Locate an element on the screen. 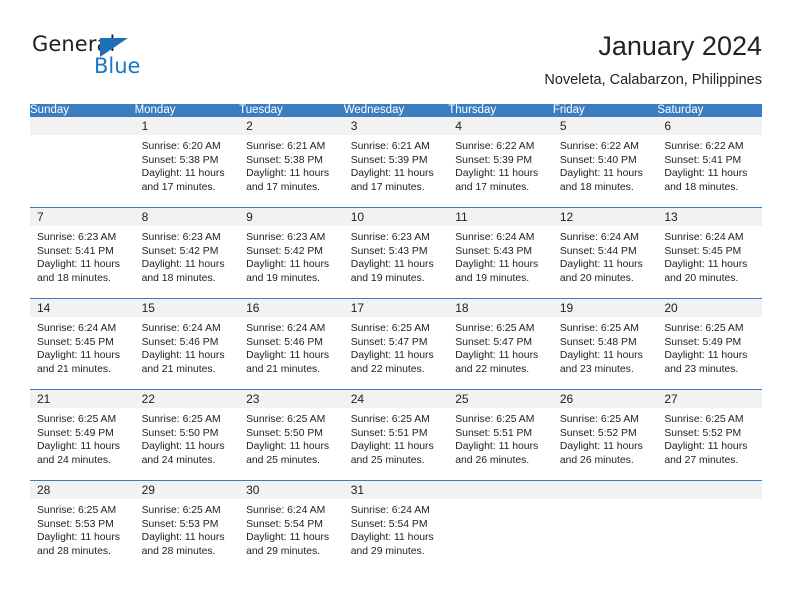 The image size is (792, 612). day-number: 23 is located at coordinates (291, 399).